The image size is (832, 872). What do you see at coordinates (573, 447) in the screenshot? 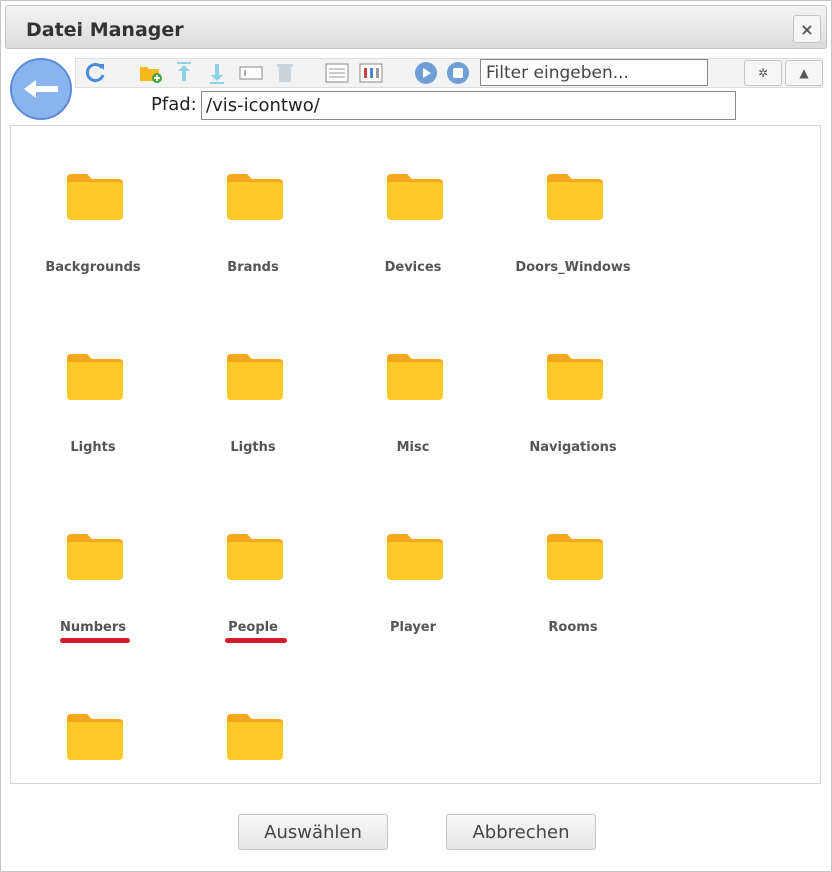
I see `folder-name: Navigations` at bounding box center [573, 447].